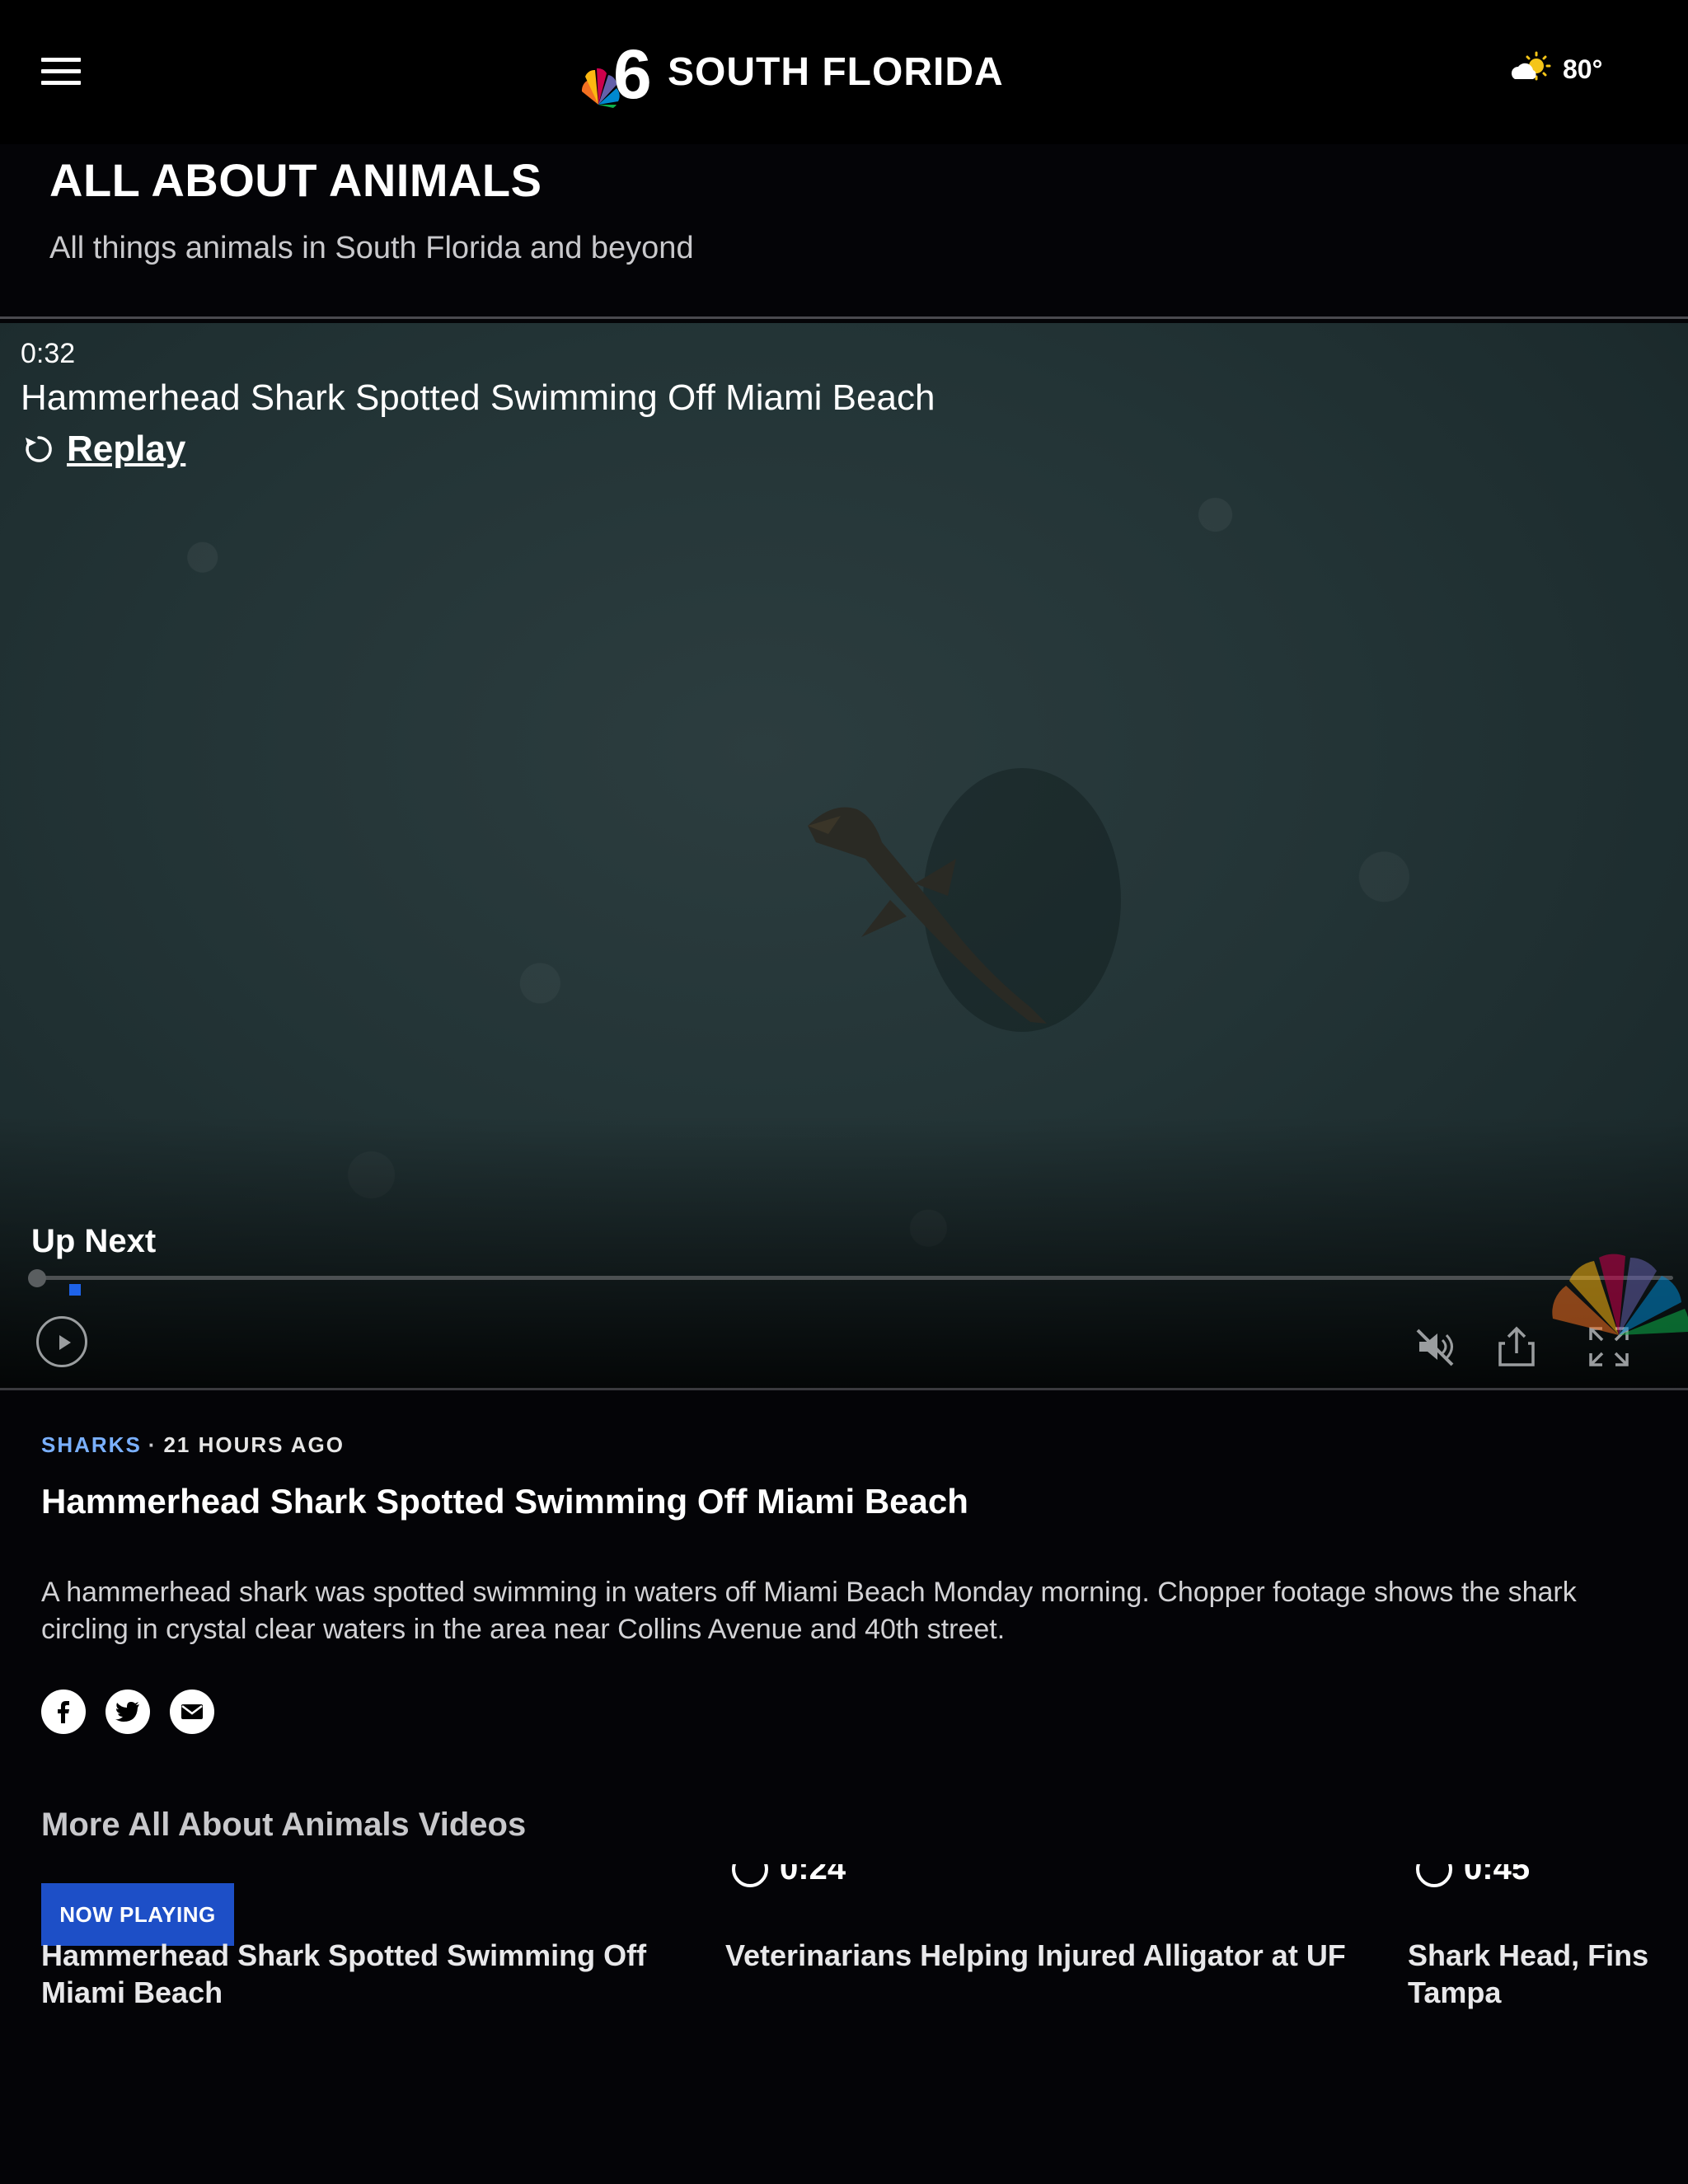  Describe the element at coordinates (75, 1290) in the screenshot. I see `buffer-marker` at that location.